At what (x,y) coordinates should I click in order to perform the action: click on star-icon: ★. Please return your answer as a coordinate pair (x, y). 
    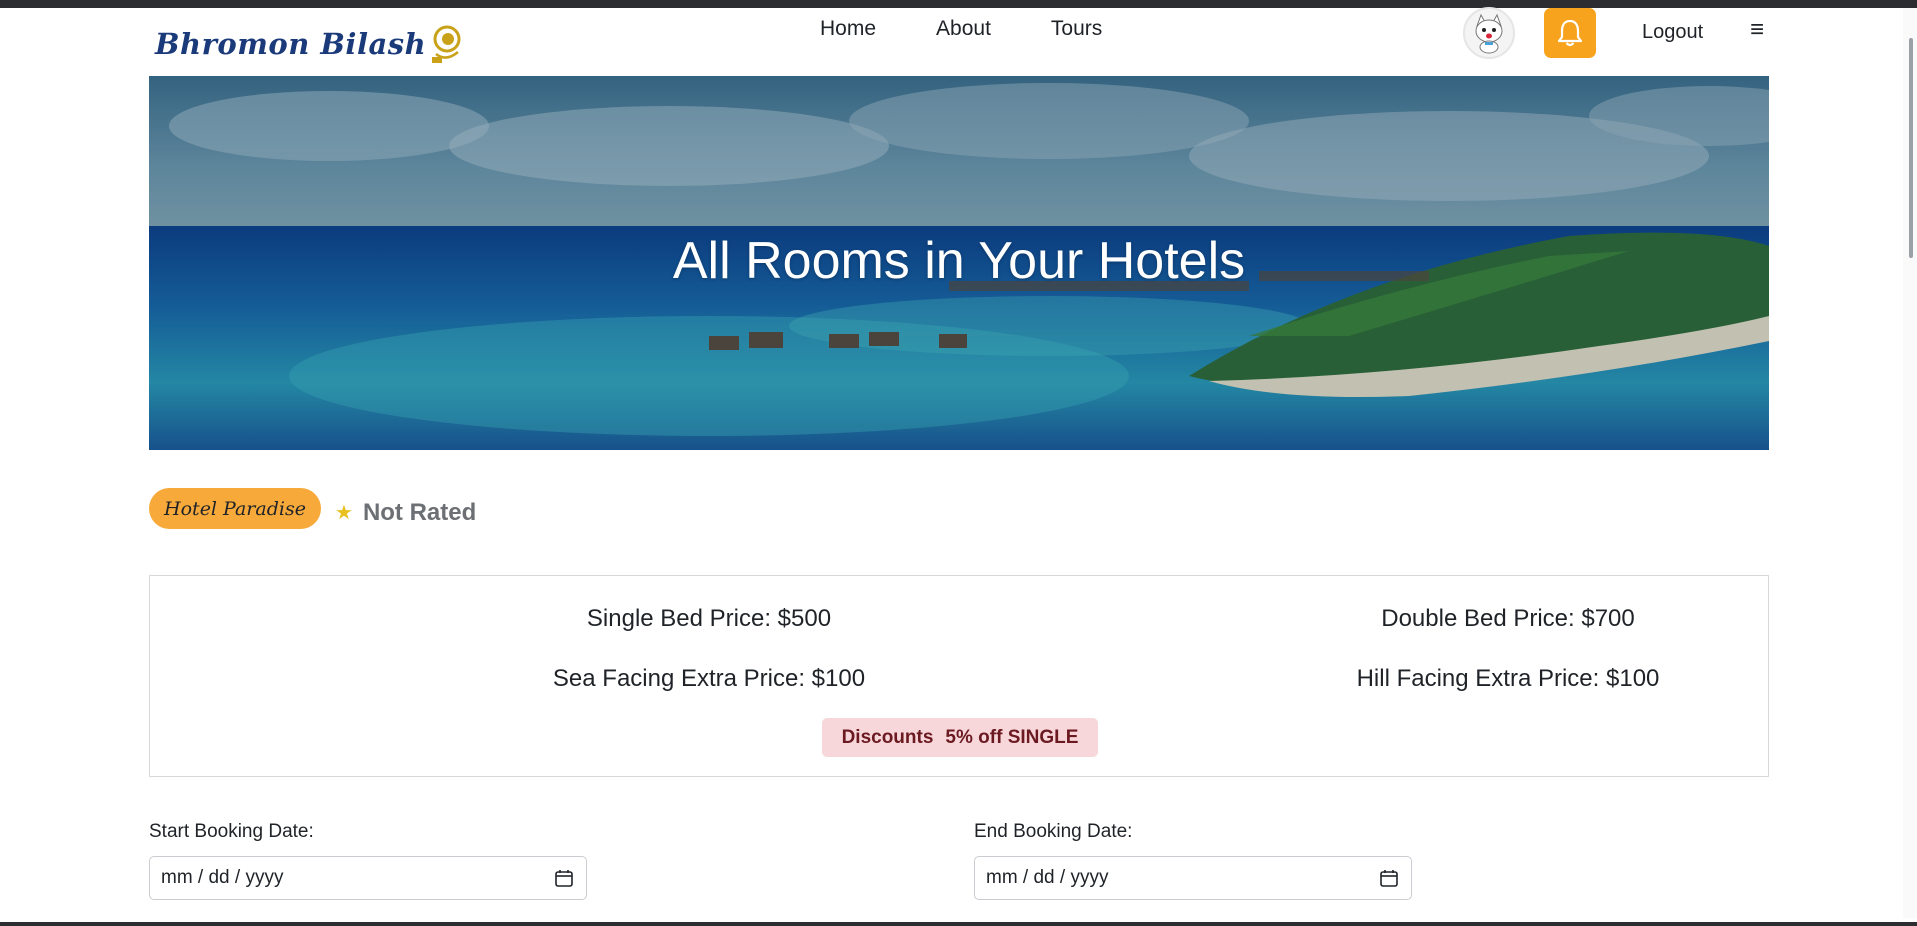
    Looking at the image, I should click on (344, 513).